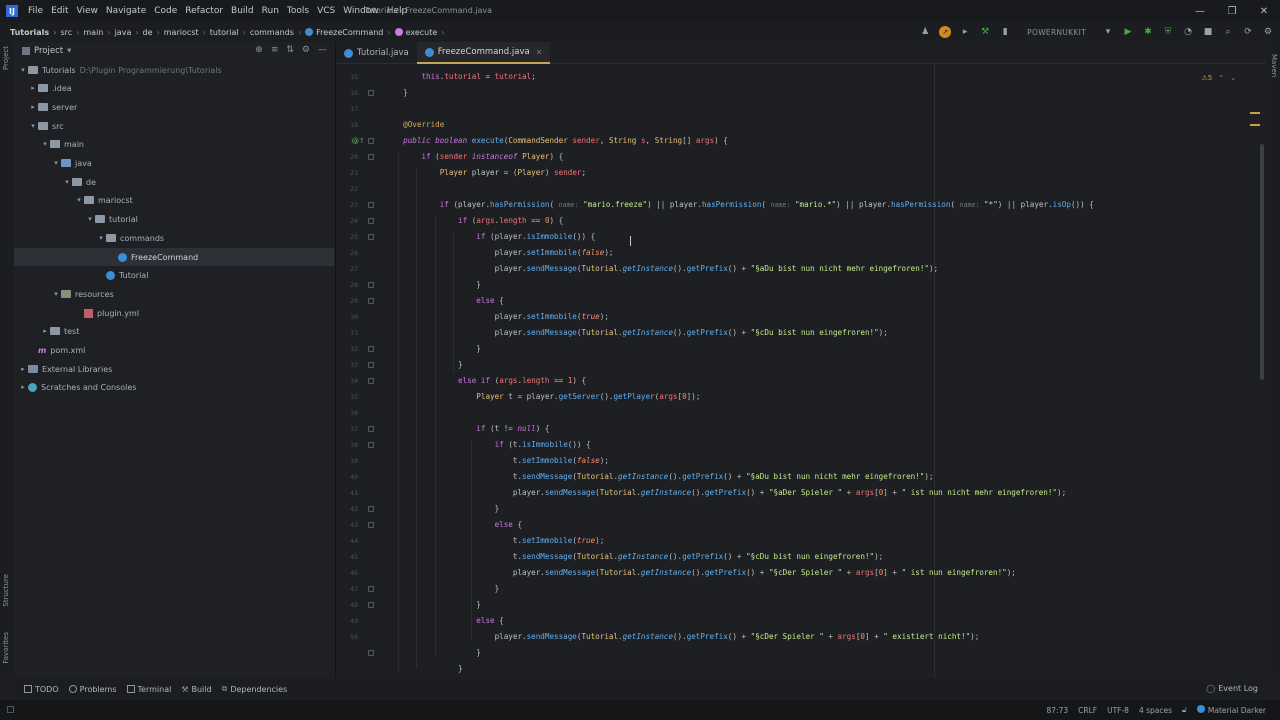 This screenshot has height=720, width=1280. I want to click on breadcrumb-java: java ›, so click(129, 32).